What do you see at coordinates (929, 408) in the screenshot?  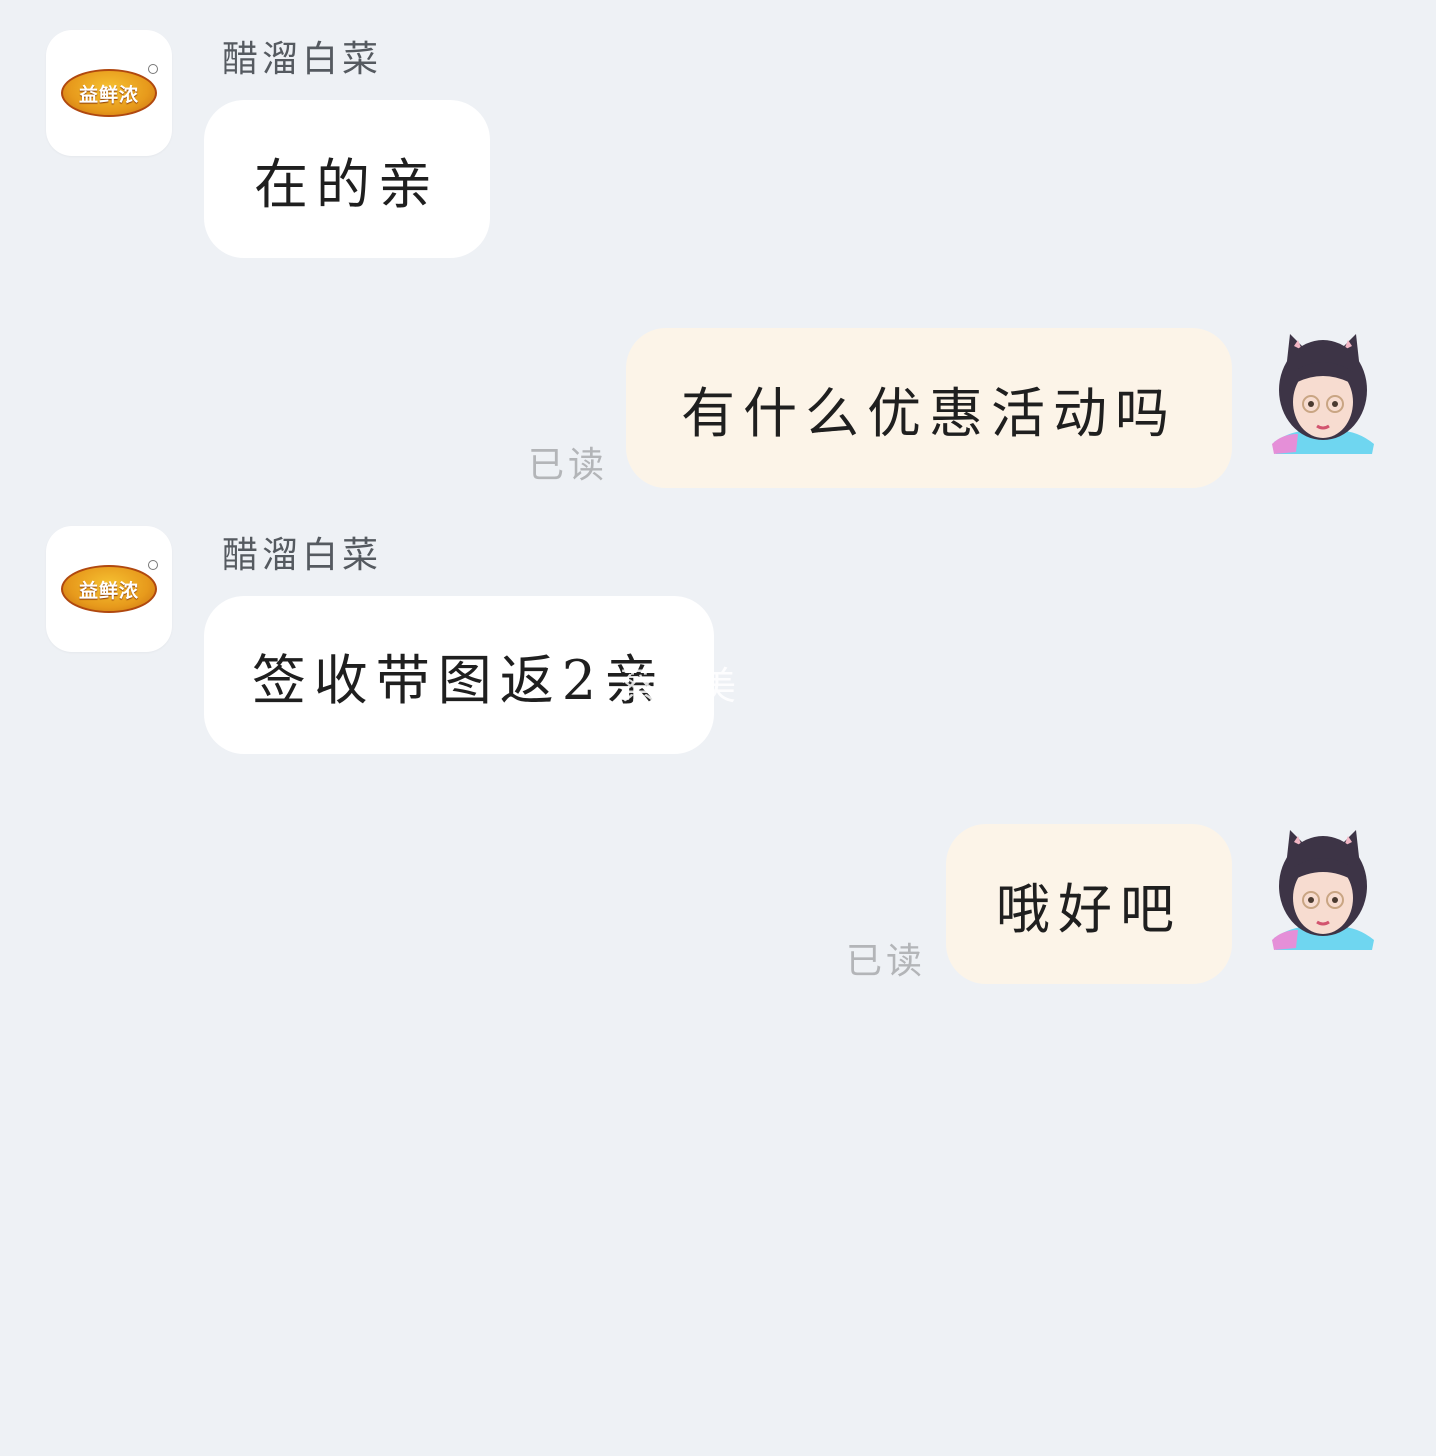 I see `message-bubble-outgoing: 有什么优惠活动吗` at bounding box center [929, 408].